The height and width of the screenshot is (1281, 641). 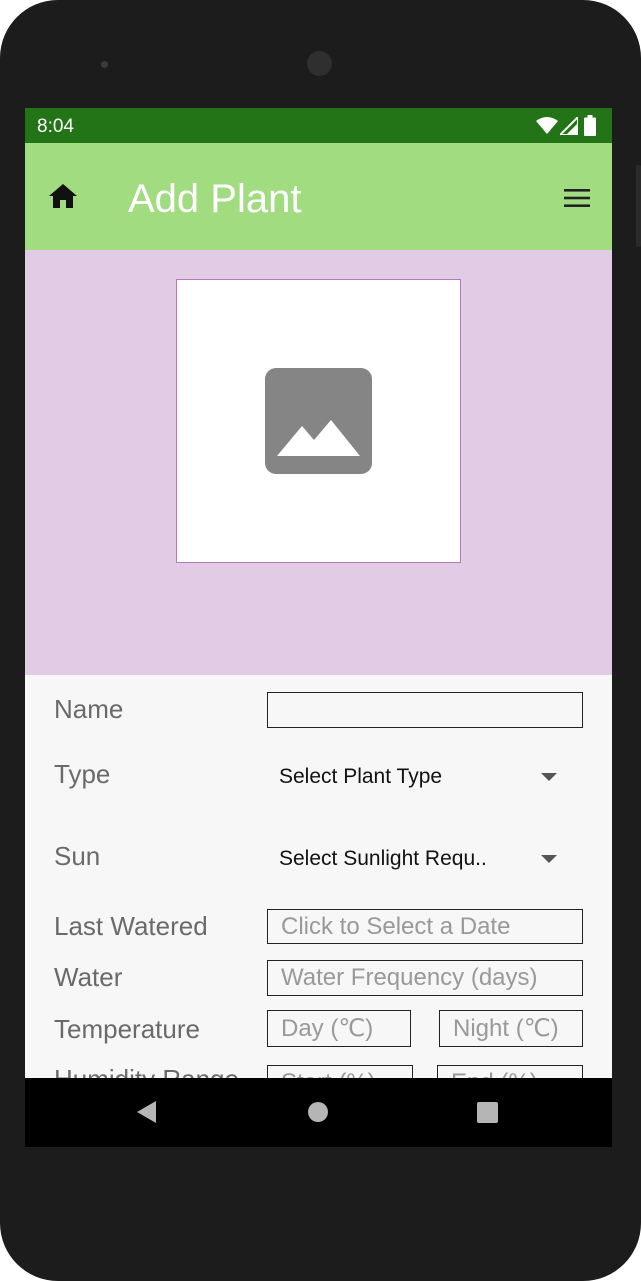 What do you see at coordinates (318, 196) in the screenshot?
I see `app-bar: Add Plant` at bounding box center [318, 196].